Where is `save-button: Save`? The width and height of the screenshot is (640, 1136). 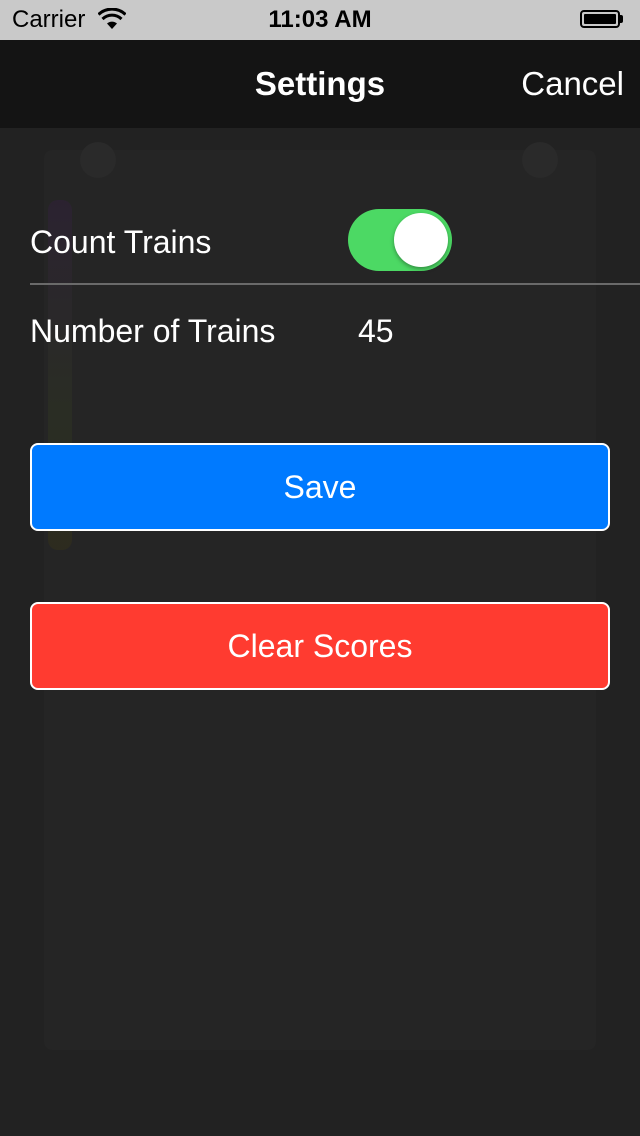
save-button: Save is located at coordinates (320, 487).